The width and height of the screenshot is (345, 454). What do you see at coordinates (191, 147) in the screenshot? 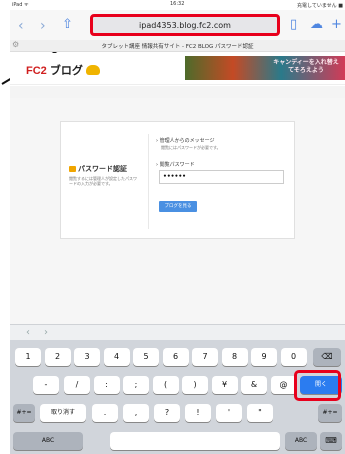
I see `message-text: 閲覧にはパスワードが必要です。` at bounding box center [191, 147].